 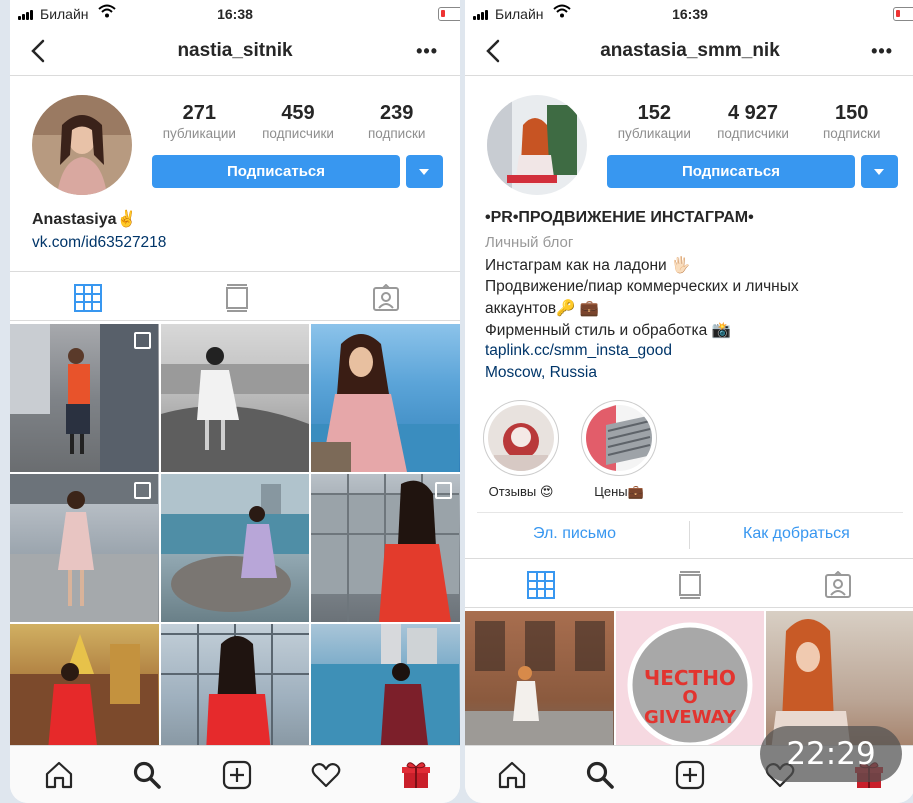 What do you see at coordinates (690, 717) in the screenshot?
I see `giveaway-line: GIVEWAY` at bounding box center [690, 717].